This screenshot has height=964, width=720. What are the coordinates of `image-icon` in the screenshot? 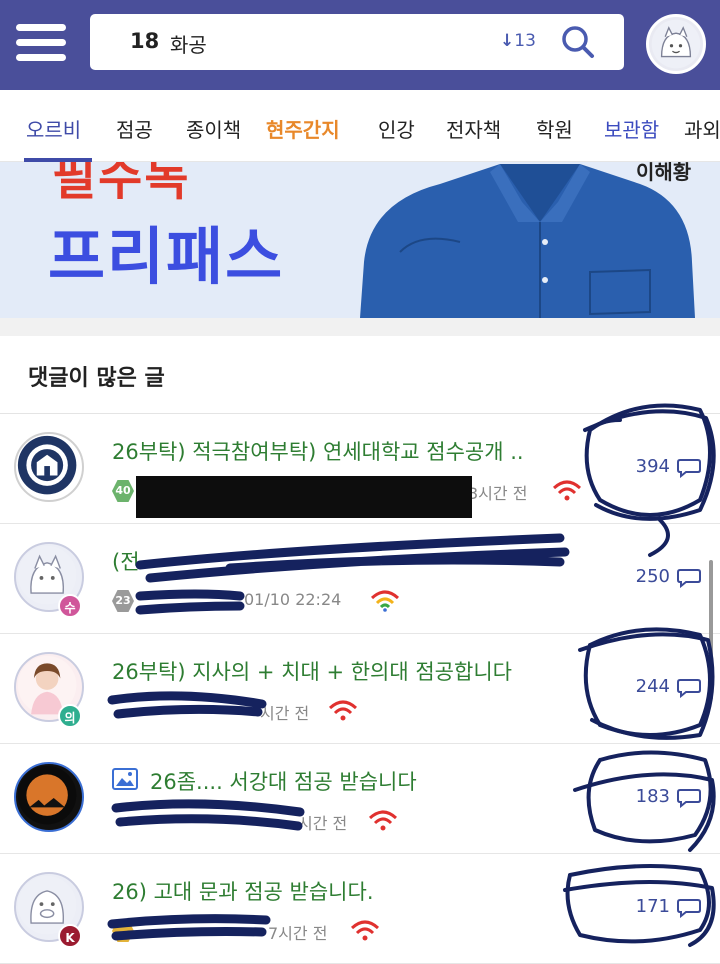 It's located at (125, 779).